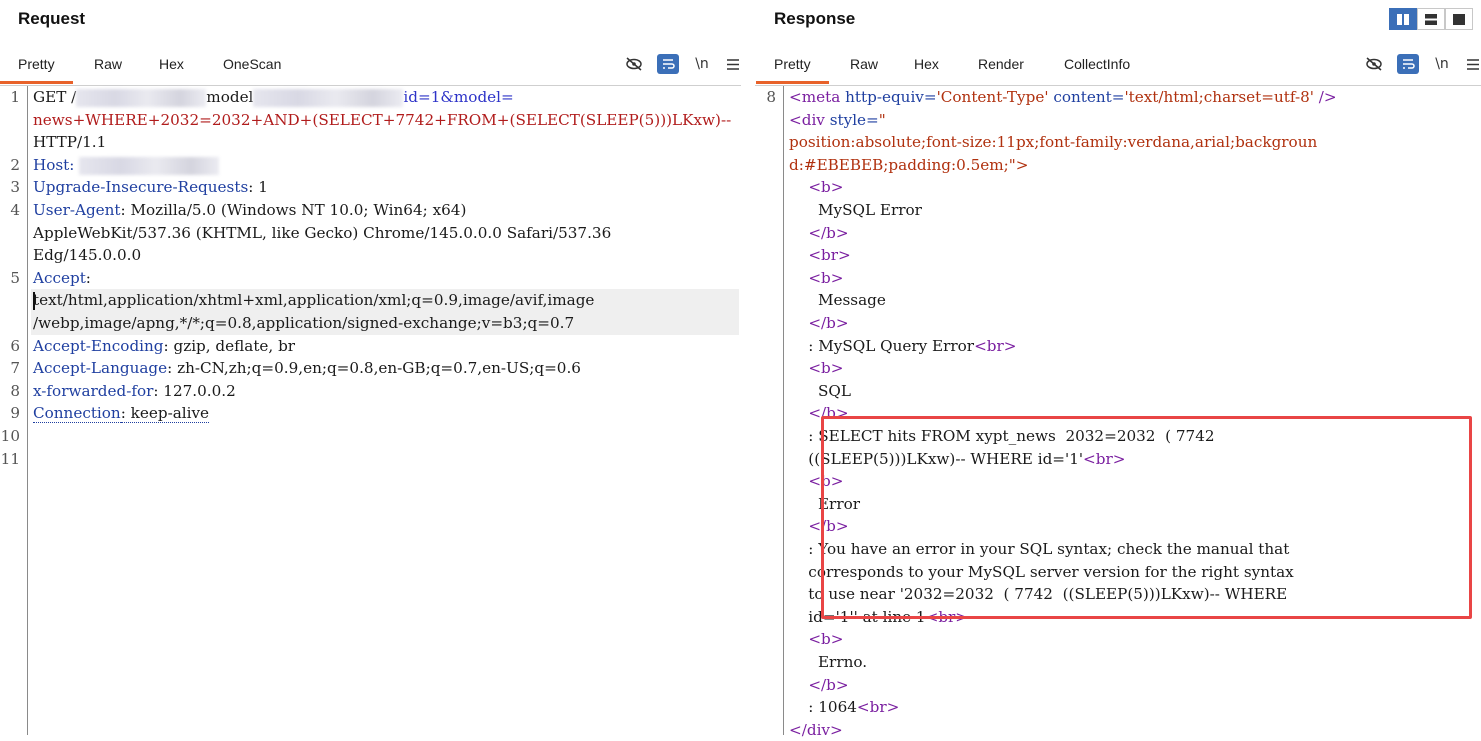  I want to click on code-token: : 1064, so click(823, 707).